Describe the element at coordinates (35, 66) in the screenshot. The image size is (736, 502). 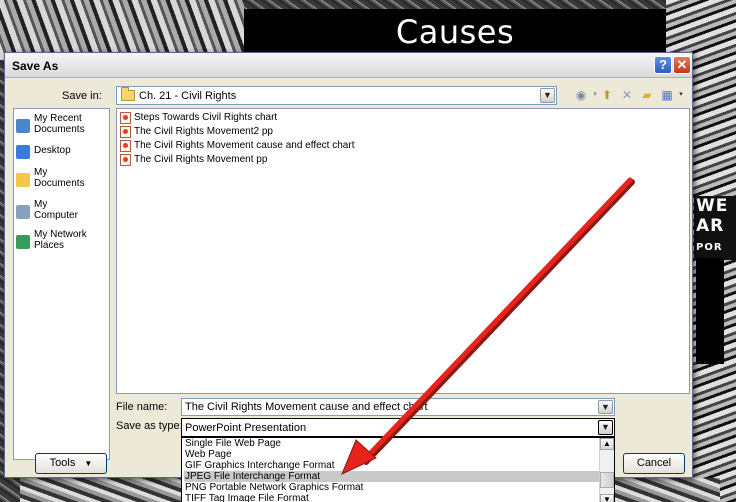
I see `dialog-title: Save As` at that location.